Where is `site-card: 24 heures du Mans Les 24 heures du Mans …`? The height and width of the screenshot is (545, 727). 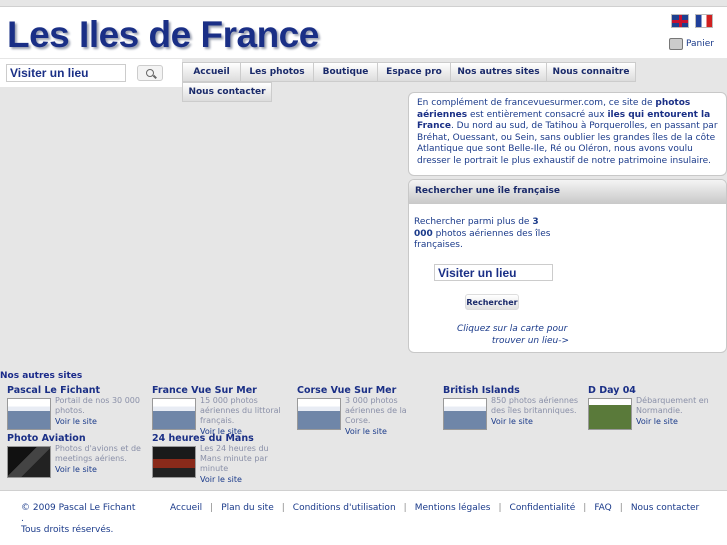 site-card: 24 heures du Mans Les 24 heures du Mans … is located at coordinates (222, 458).